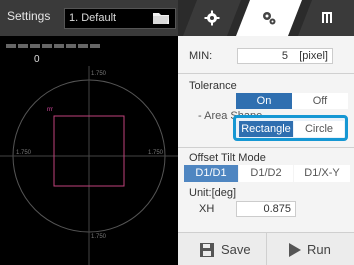 Image resolution: width=354 pixels, height=265 pixels. I want to click on run-button: Run, so click(310, 249).